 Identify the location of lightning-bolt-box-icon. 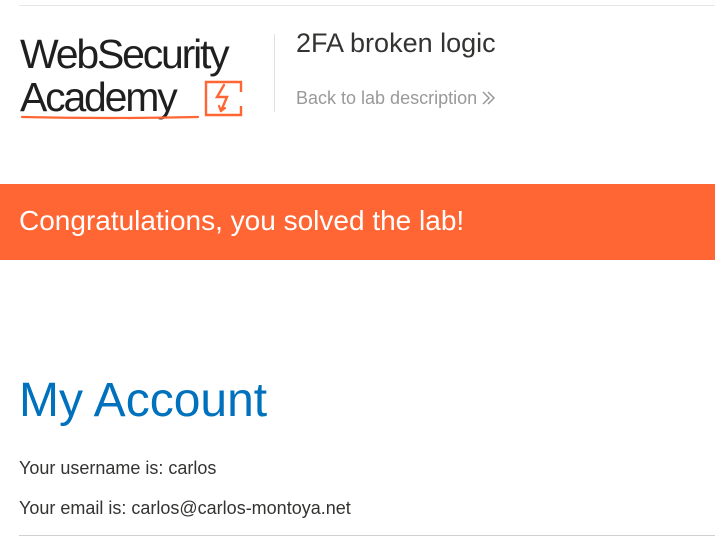
(131, 100).